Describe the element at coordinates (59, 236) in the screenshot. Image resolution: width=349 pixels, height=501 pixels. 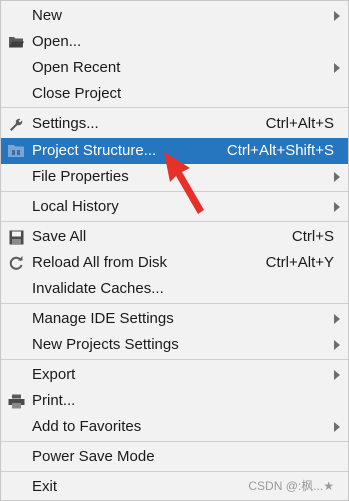
I see `menu-item-label: Save All` at that location.